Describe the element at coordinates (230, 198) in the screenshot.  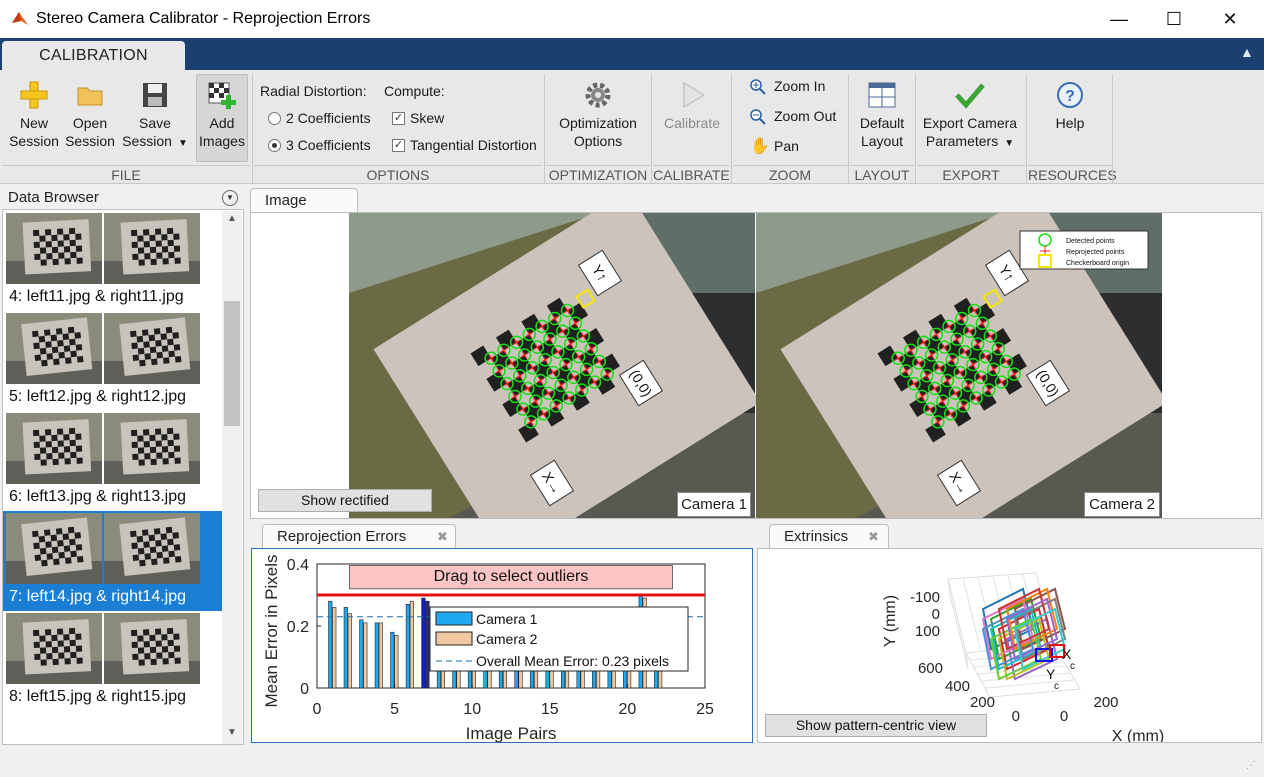
I see `browser-menu-icon: ▼` at that location.